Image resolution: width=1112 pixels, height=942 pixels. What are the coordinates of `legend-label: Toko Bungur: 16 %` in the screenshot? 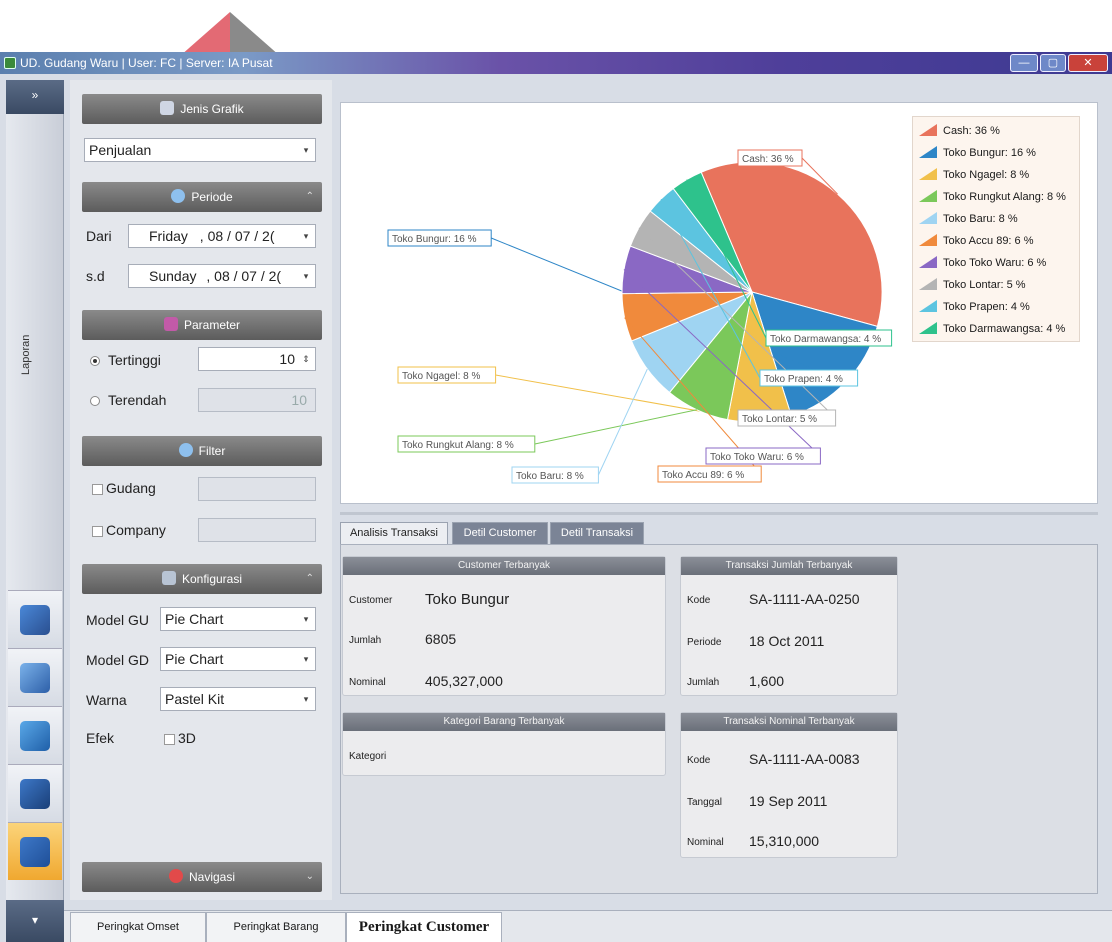 It's located at (989, 153).